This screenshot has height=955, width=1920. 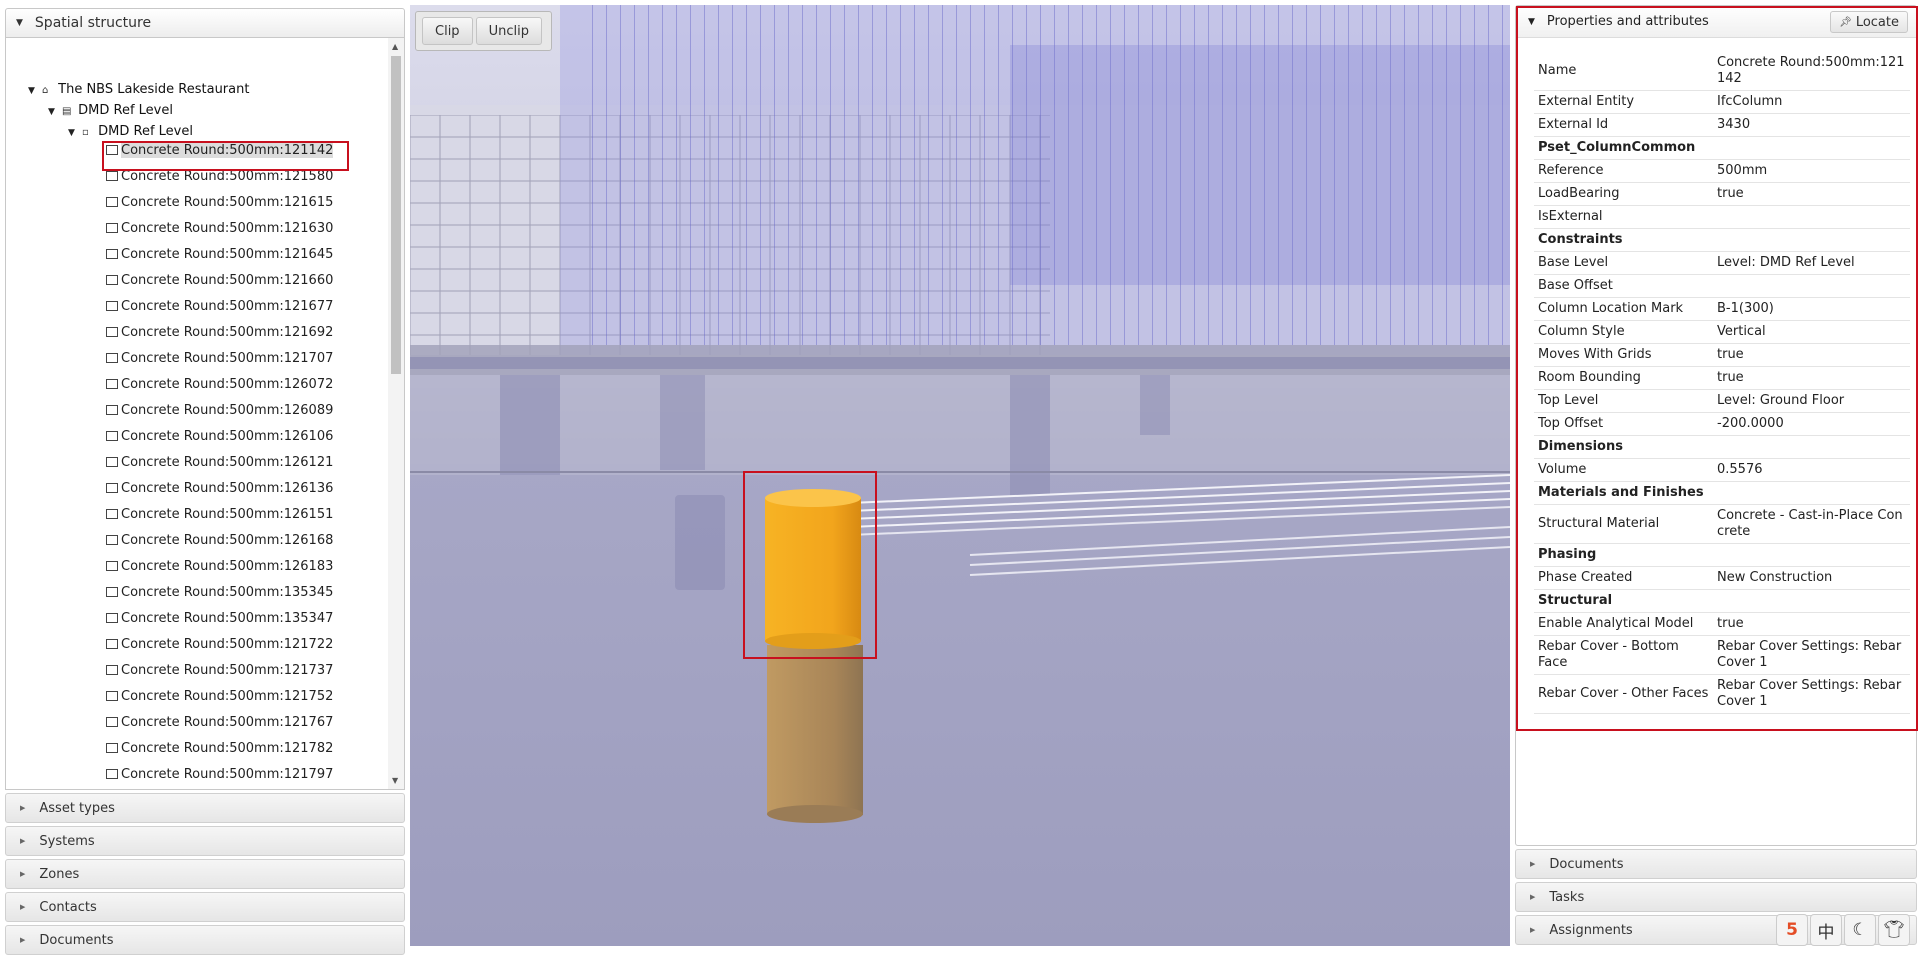 I want to click on clip-toolbar: Clip Unclip, so click(x=483, y=31).